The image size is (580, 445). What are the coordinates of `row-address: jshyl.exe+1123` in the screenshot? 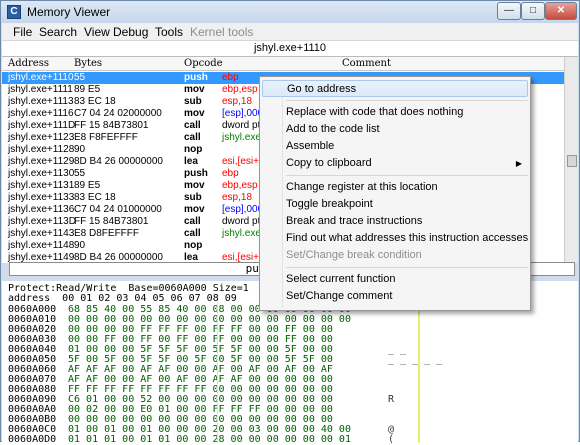 It's located at (41, 137).